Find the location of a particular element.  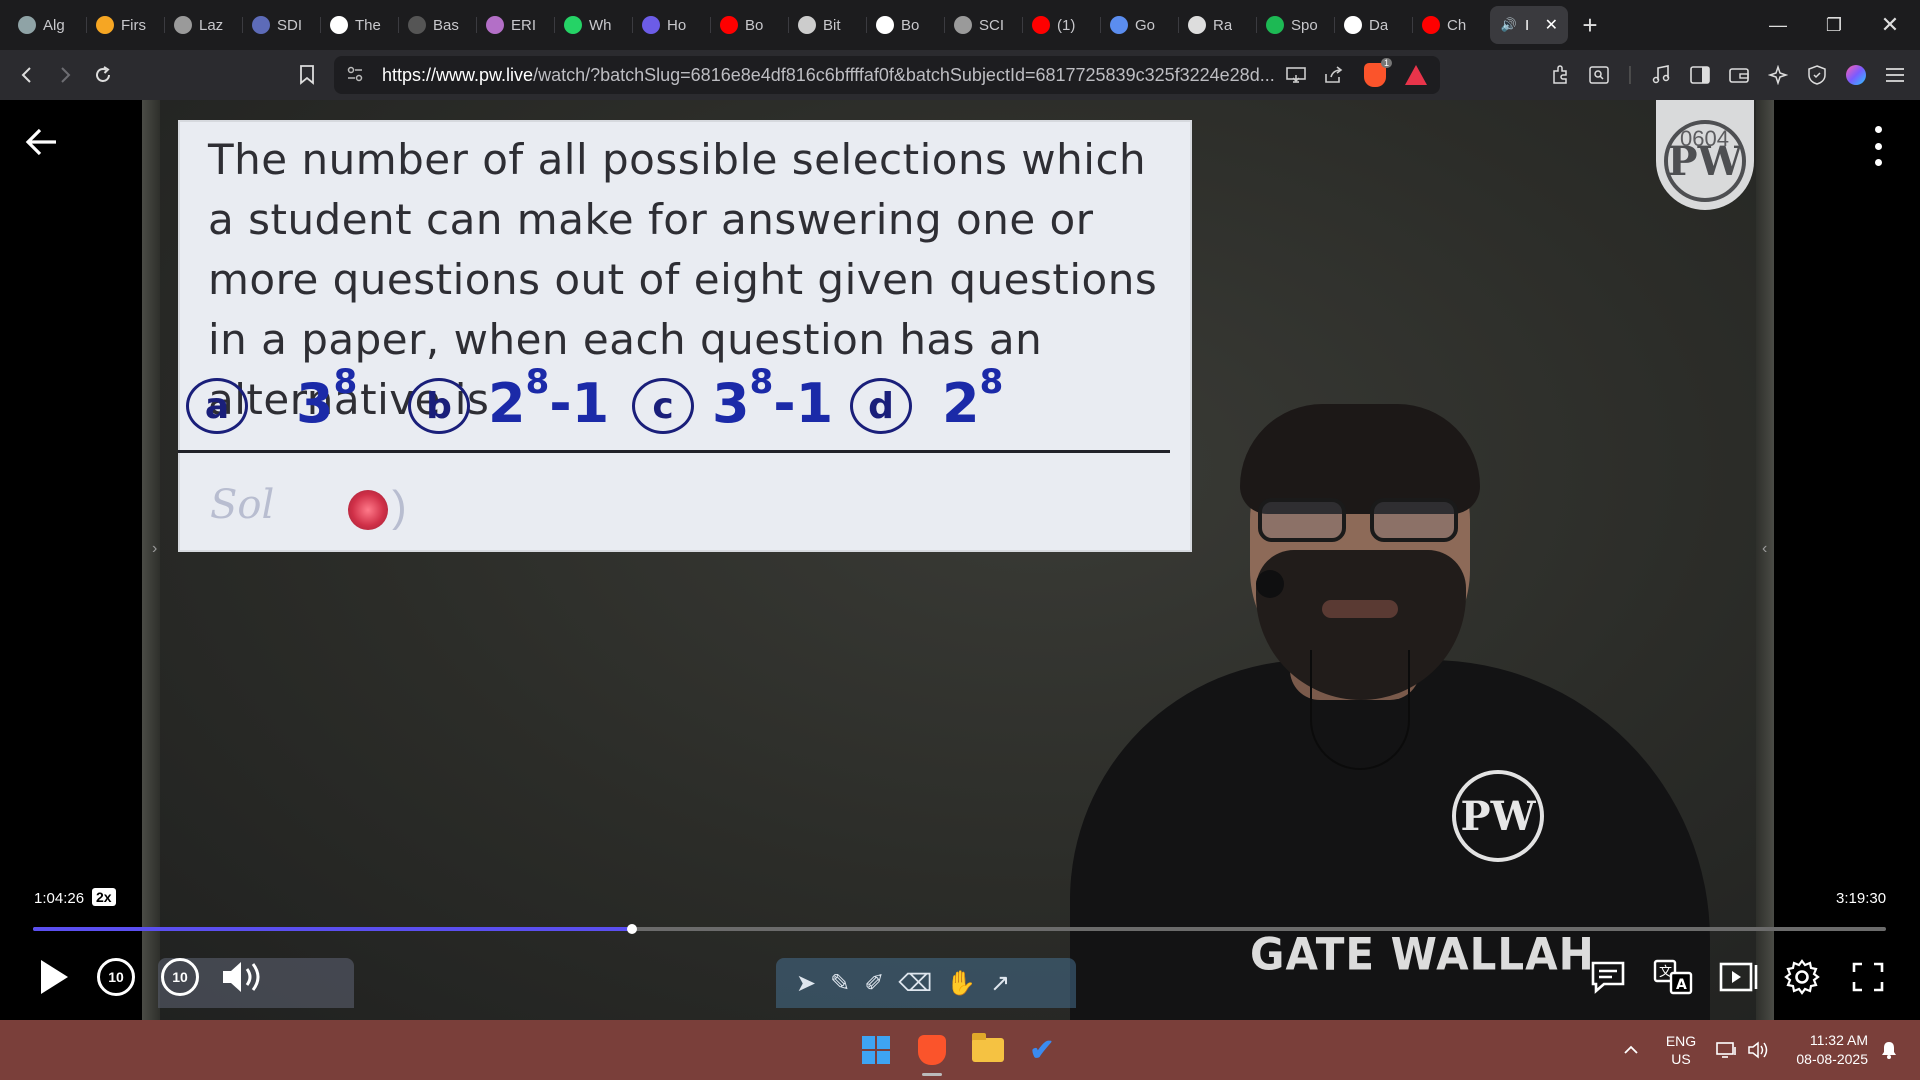

extensions-icon is located at coordinates (1560, 75).